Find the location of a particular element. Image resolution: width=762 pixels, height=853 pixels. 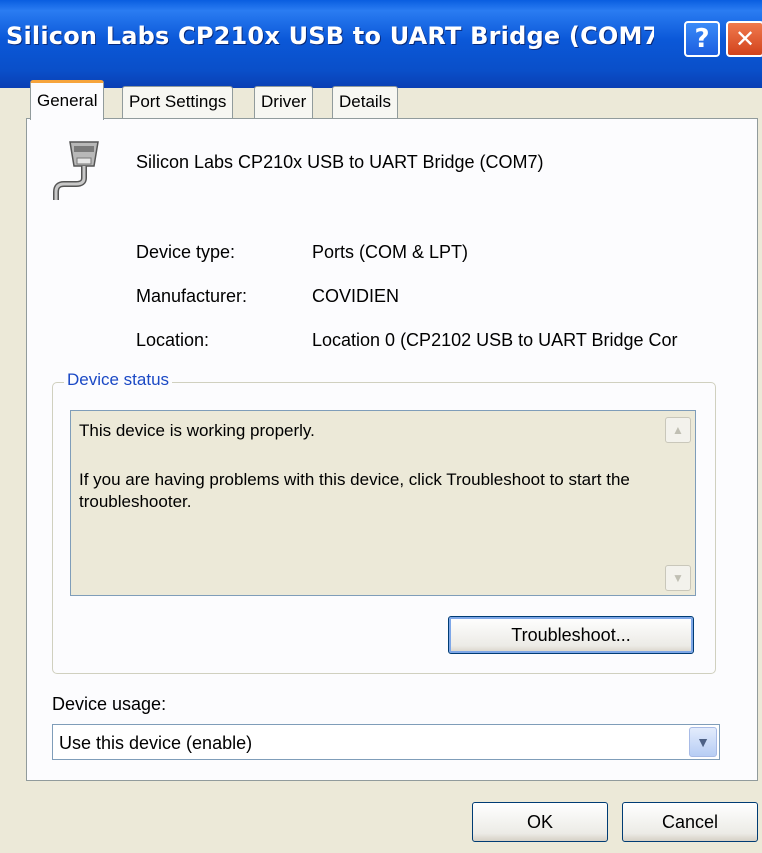

help-button: ? is located at coordinates (702, 39).